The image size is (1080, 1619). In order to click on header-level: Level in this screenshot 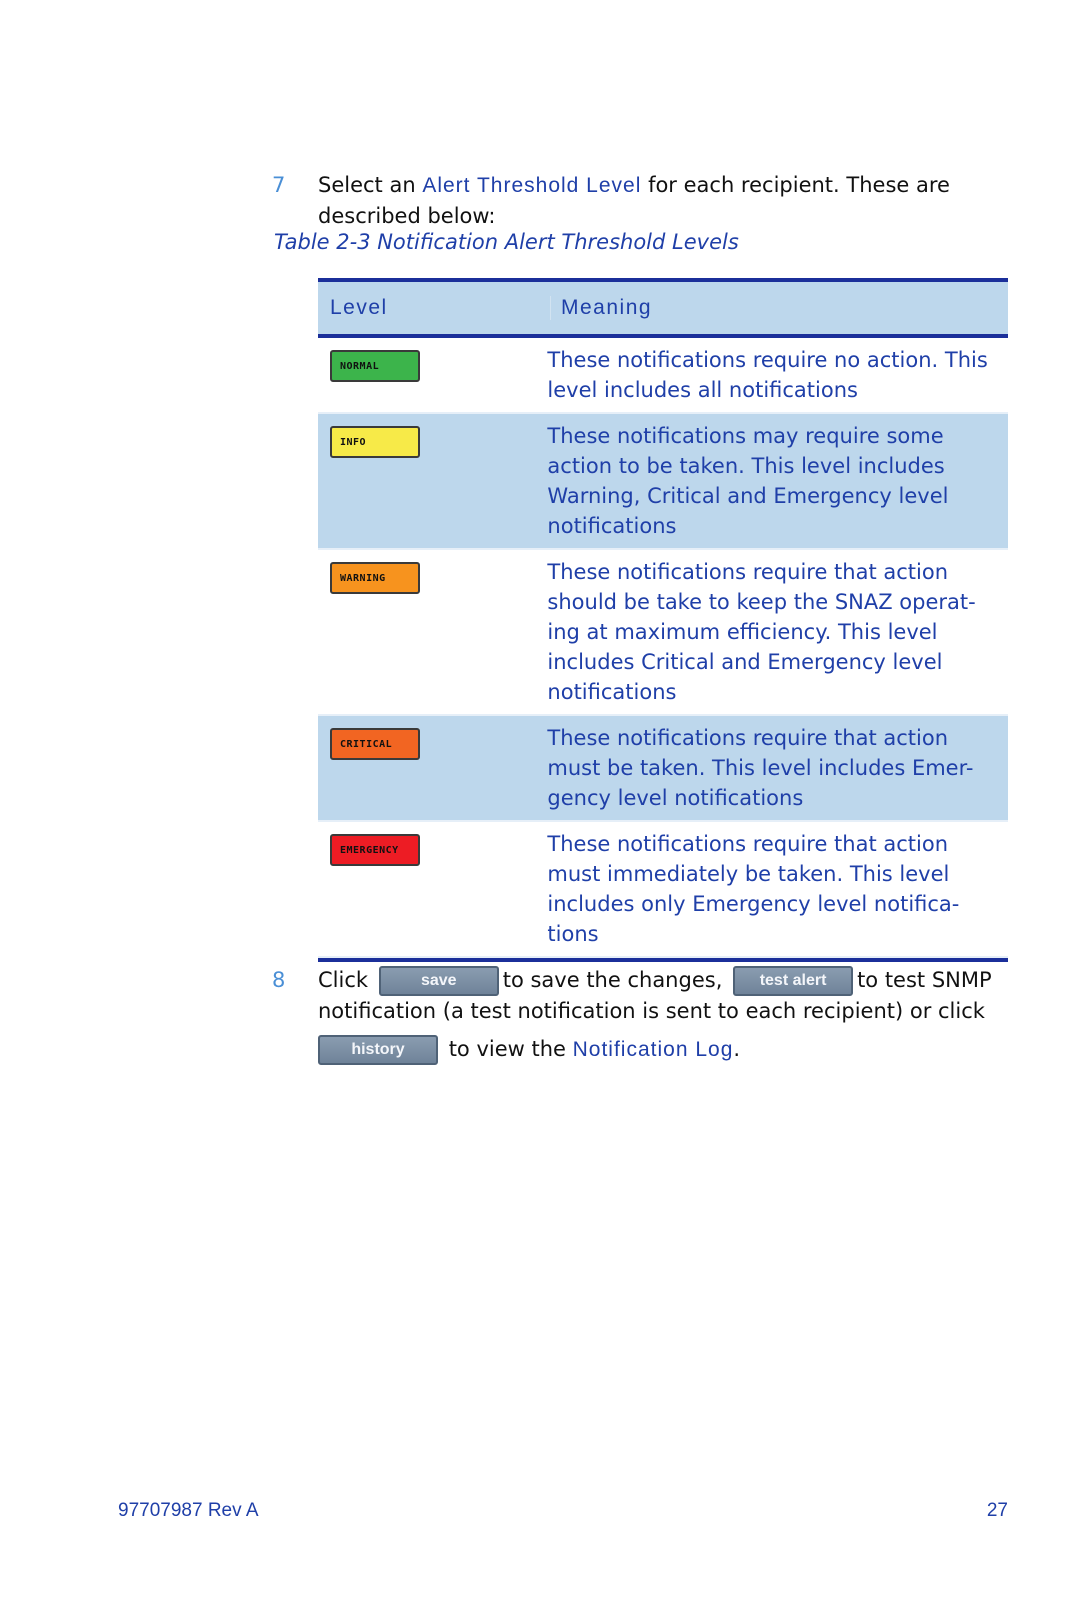, I will do `click(359, 307)`.